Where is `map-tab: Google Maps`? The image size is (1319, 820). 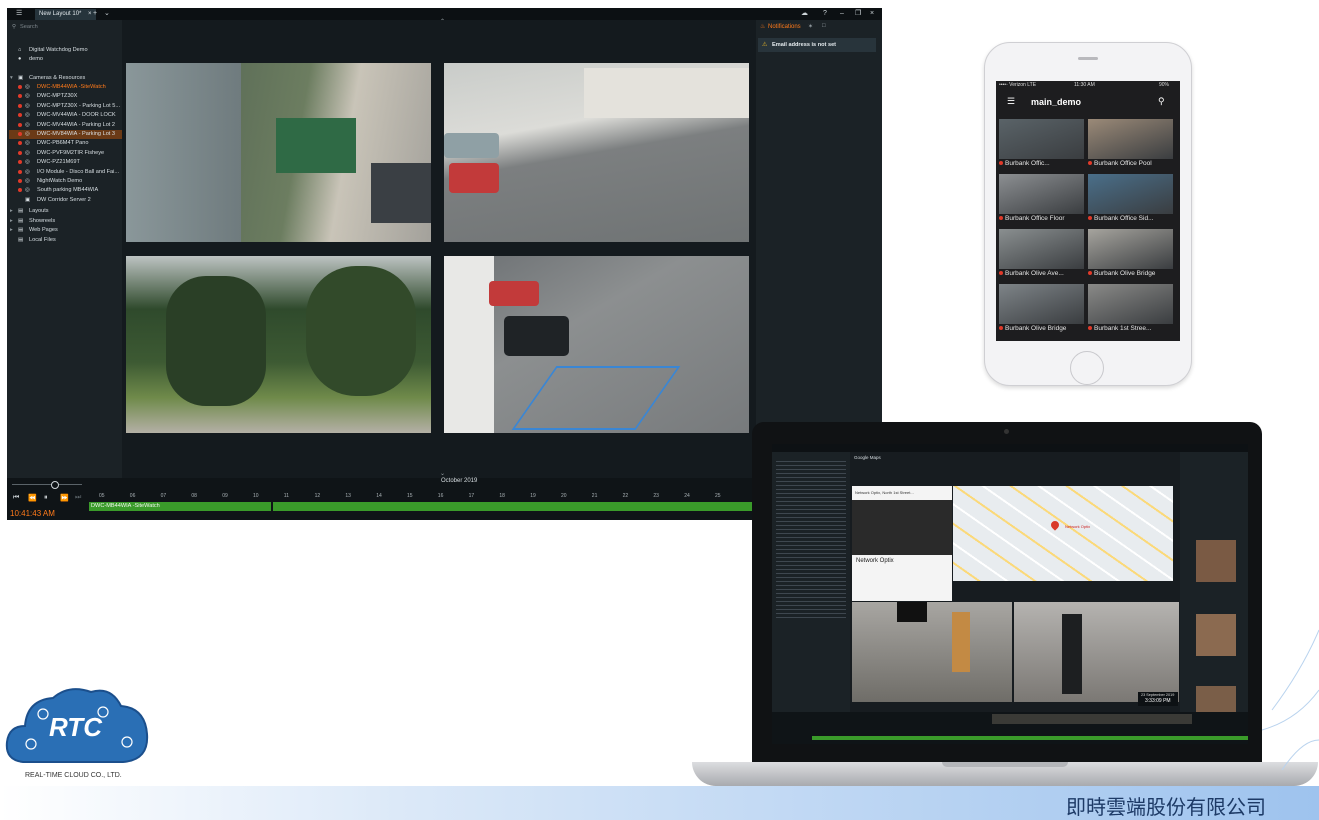 map-tab: Google Maps is located at coordinates (867, 457).